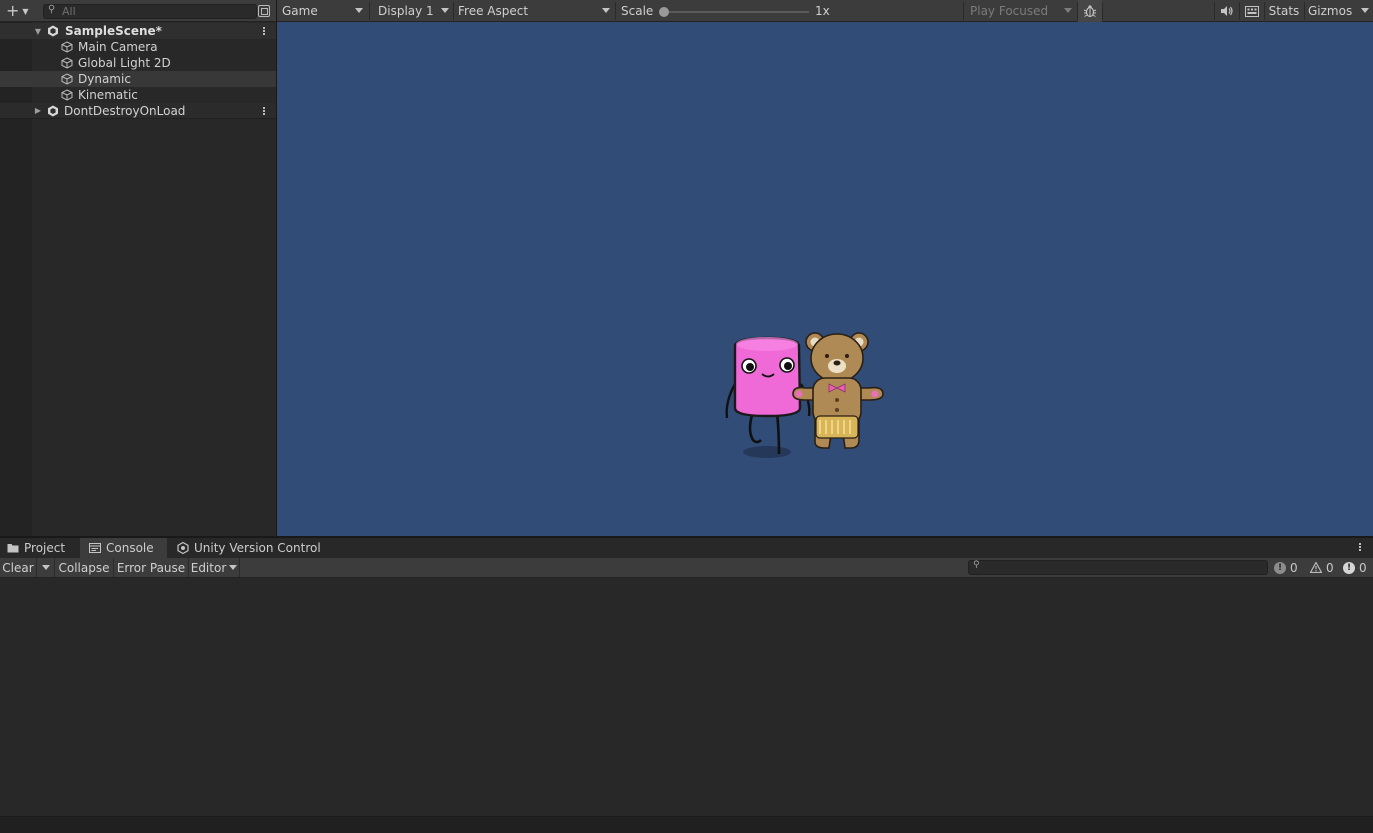 The height and width of the screenshot is (833, 1373). Describe the element at coordinates (257, 548) in the screenshot. I see `tab-label: Unity Version Control` at that location.